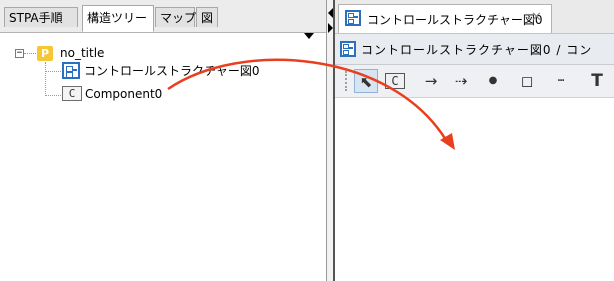  I want to click on control-action-tool-icon: →, so click(431, 81).